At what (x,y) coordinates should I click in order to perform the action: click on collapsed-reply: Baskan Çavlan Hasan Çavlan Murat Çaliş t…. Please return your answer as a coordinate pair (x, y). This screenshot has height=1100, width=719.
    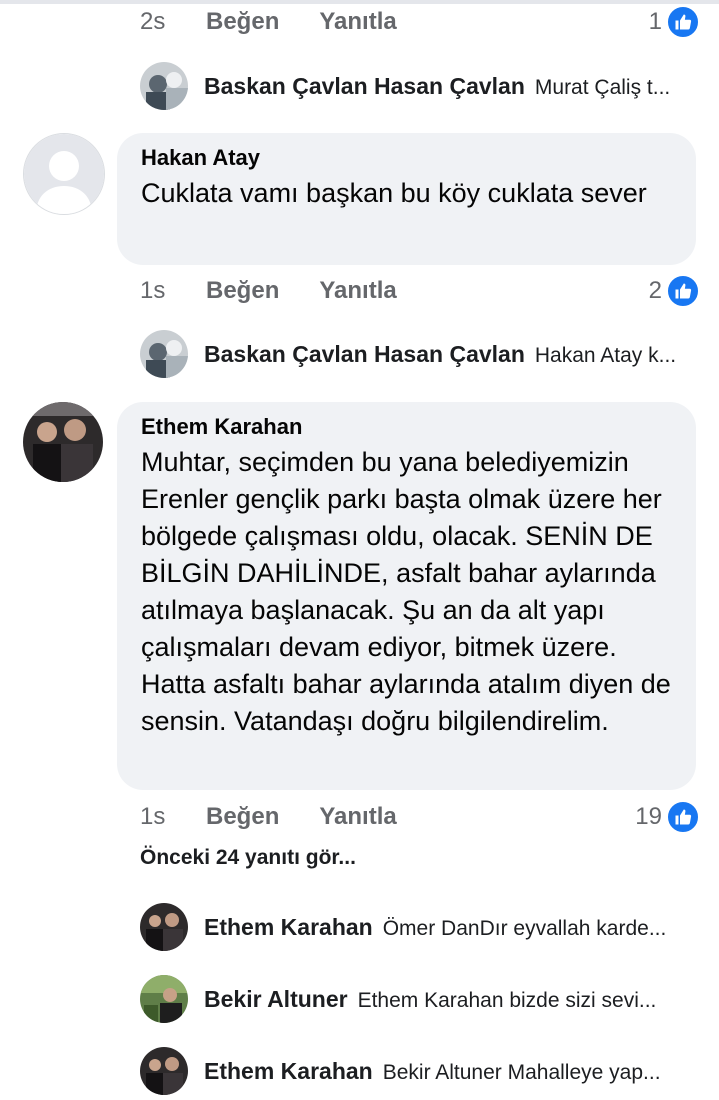
    Looking at the image, I should click on (420, 86).